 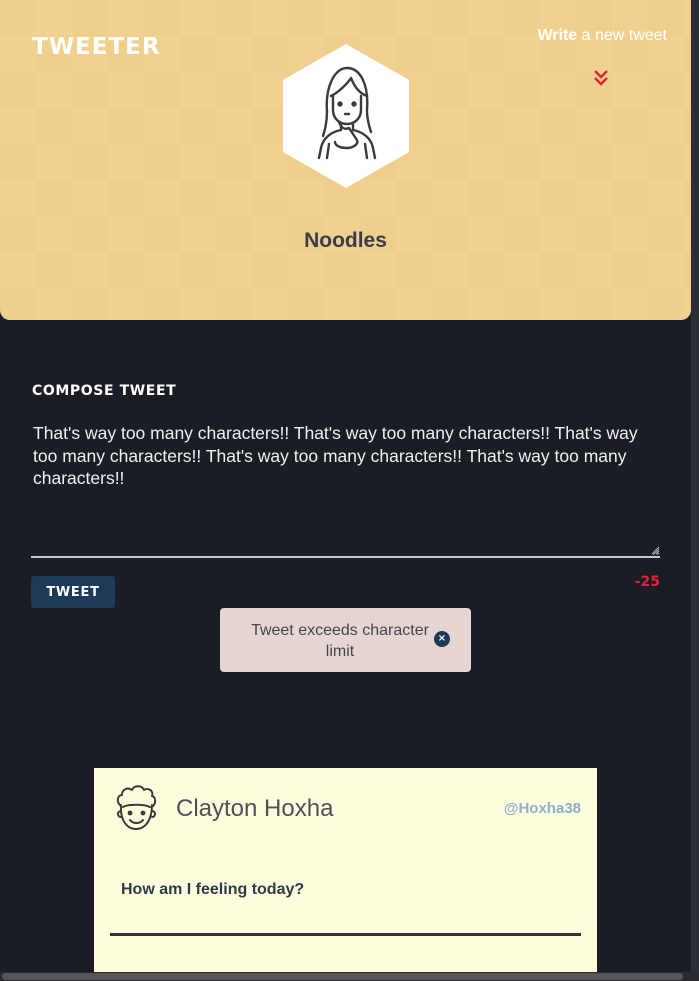 I want to click on user-avatar-icon, so click(x=136, y=807).